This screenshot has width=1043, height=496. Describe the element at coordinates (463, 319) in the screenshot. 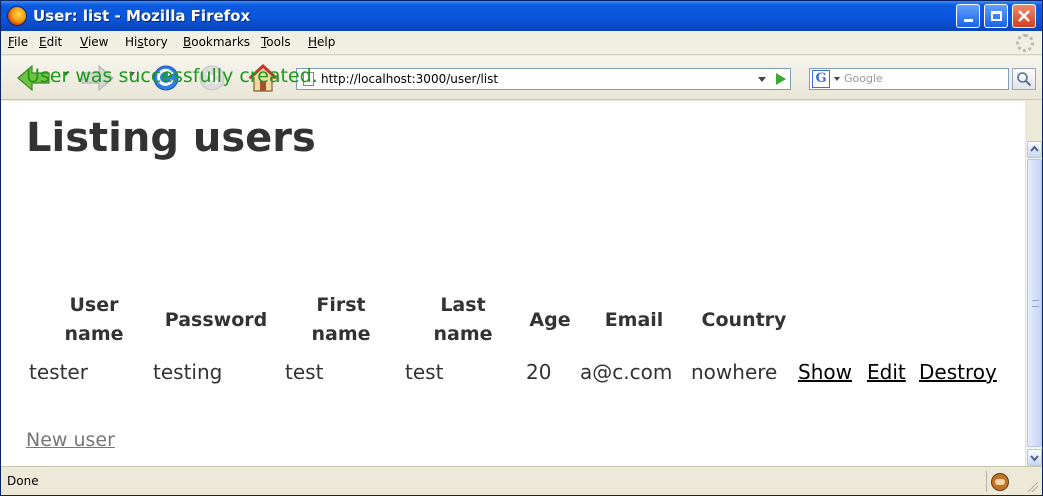

I see `column-header-last-name: Last name` at that location.